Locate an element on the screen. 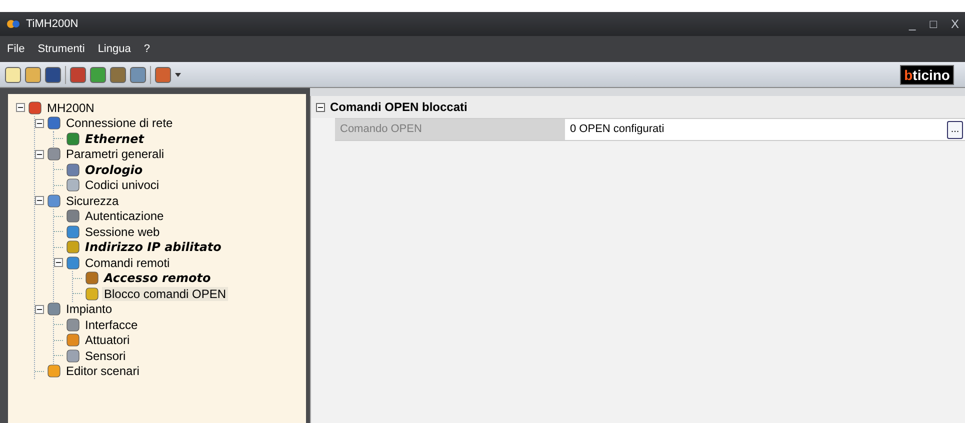  maximize-button: □ is located at coordinates (933, 24).